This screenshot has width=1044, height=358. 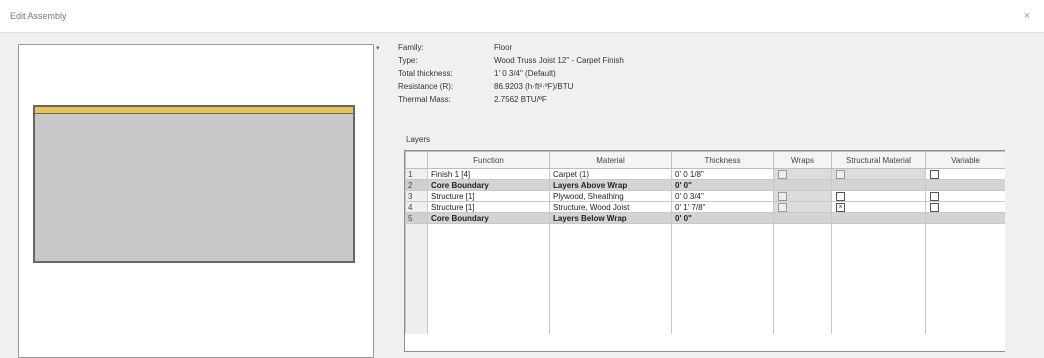 I want to click on material-cell: Structure, Wood Joist, so click(x=610, y=207).